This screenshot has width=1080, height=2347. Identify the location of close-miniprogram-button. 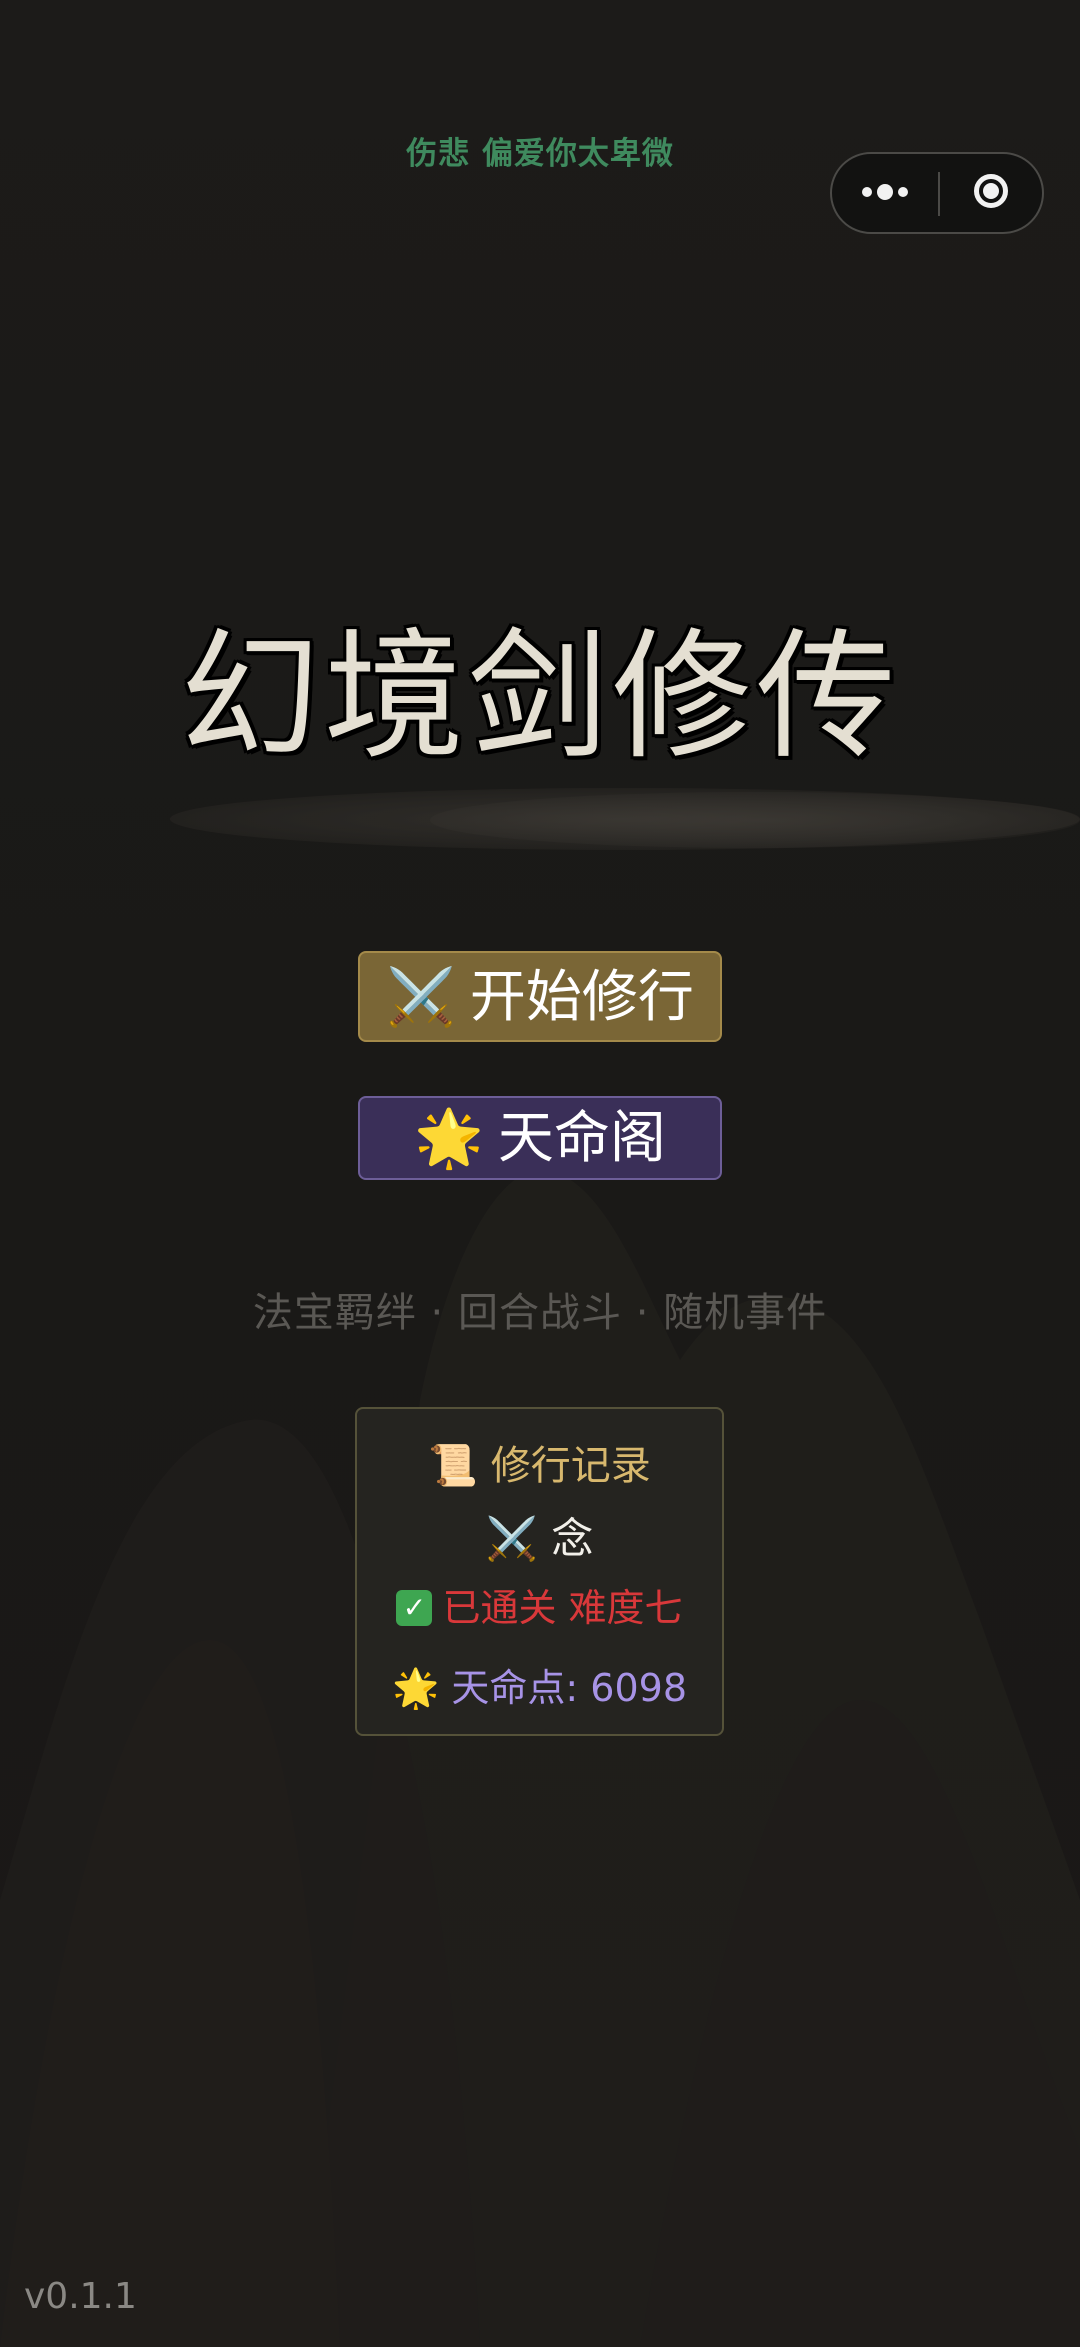
(992, 193).